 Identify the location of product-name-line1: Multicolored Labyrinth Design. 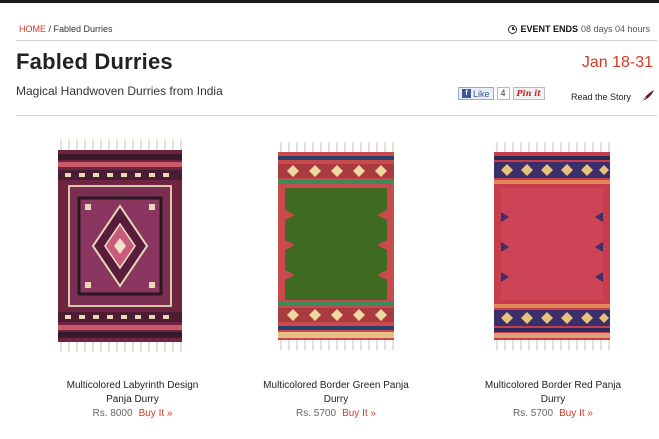
(132, 386).